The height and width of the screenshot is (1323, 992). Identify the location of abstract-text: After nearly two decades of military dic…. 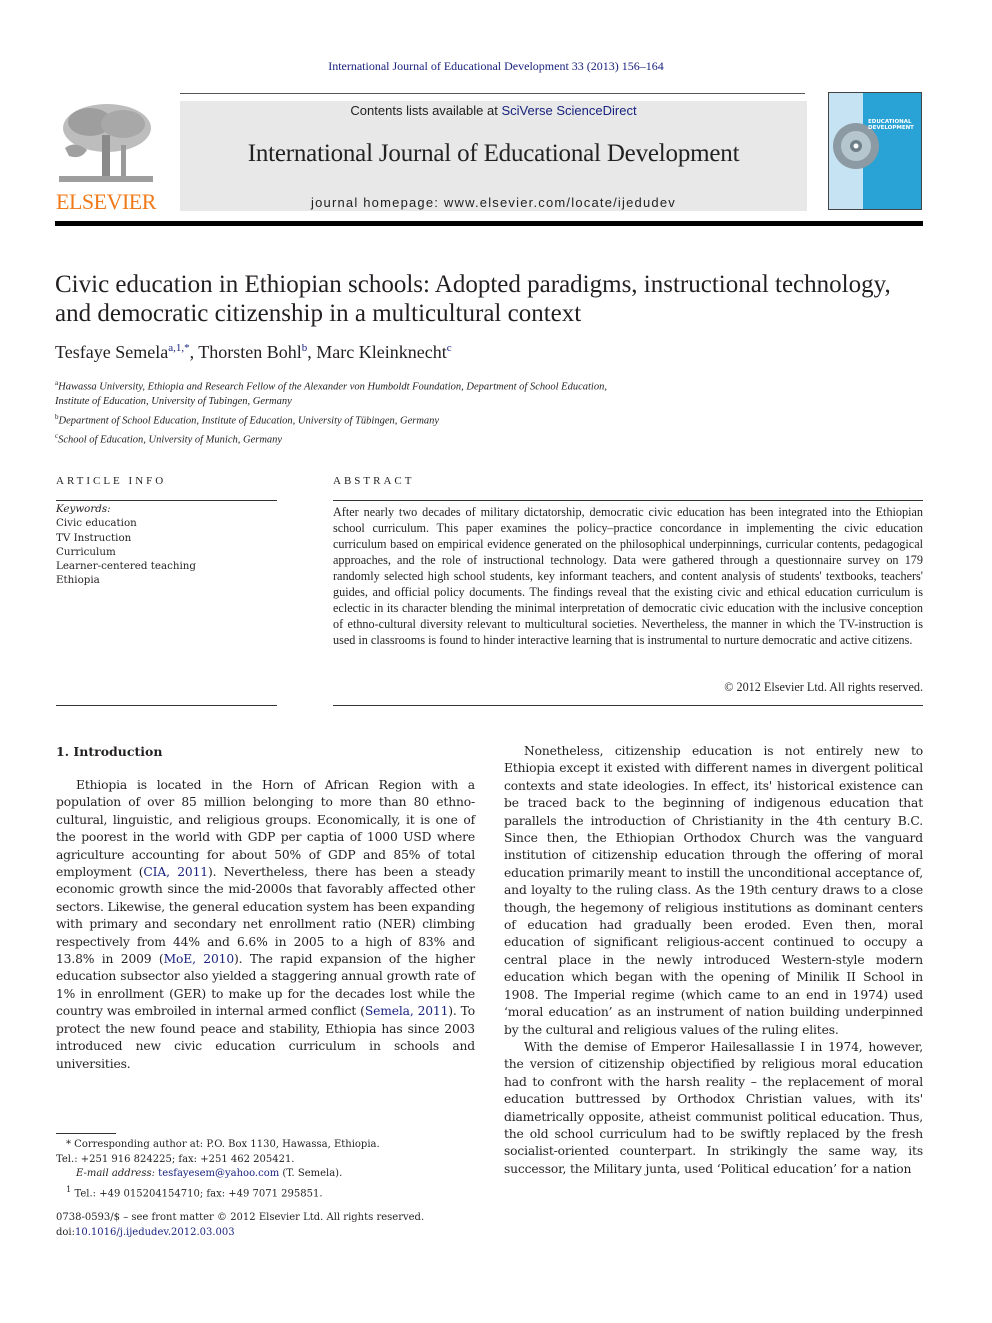
(628, 576).